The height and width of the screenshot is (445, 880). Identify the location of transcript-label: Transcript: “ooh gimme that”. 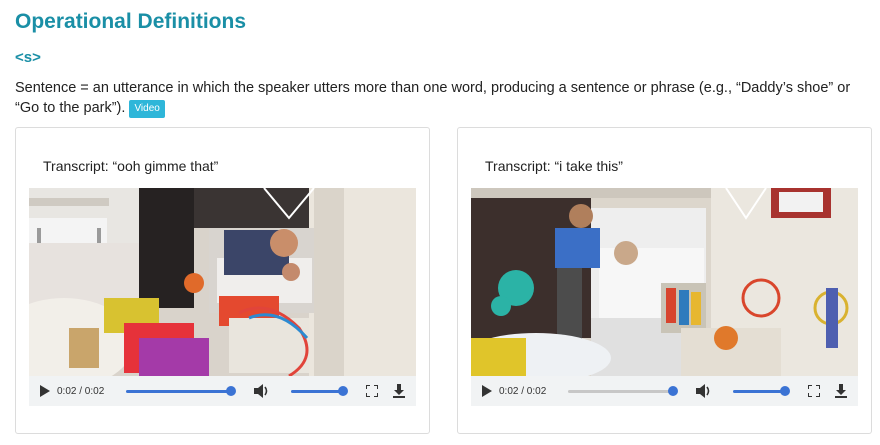
(131, 166).